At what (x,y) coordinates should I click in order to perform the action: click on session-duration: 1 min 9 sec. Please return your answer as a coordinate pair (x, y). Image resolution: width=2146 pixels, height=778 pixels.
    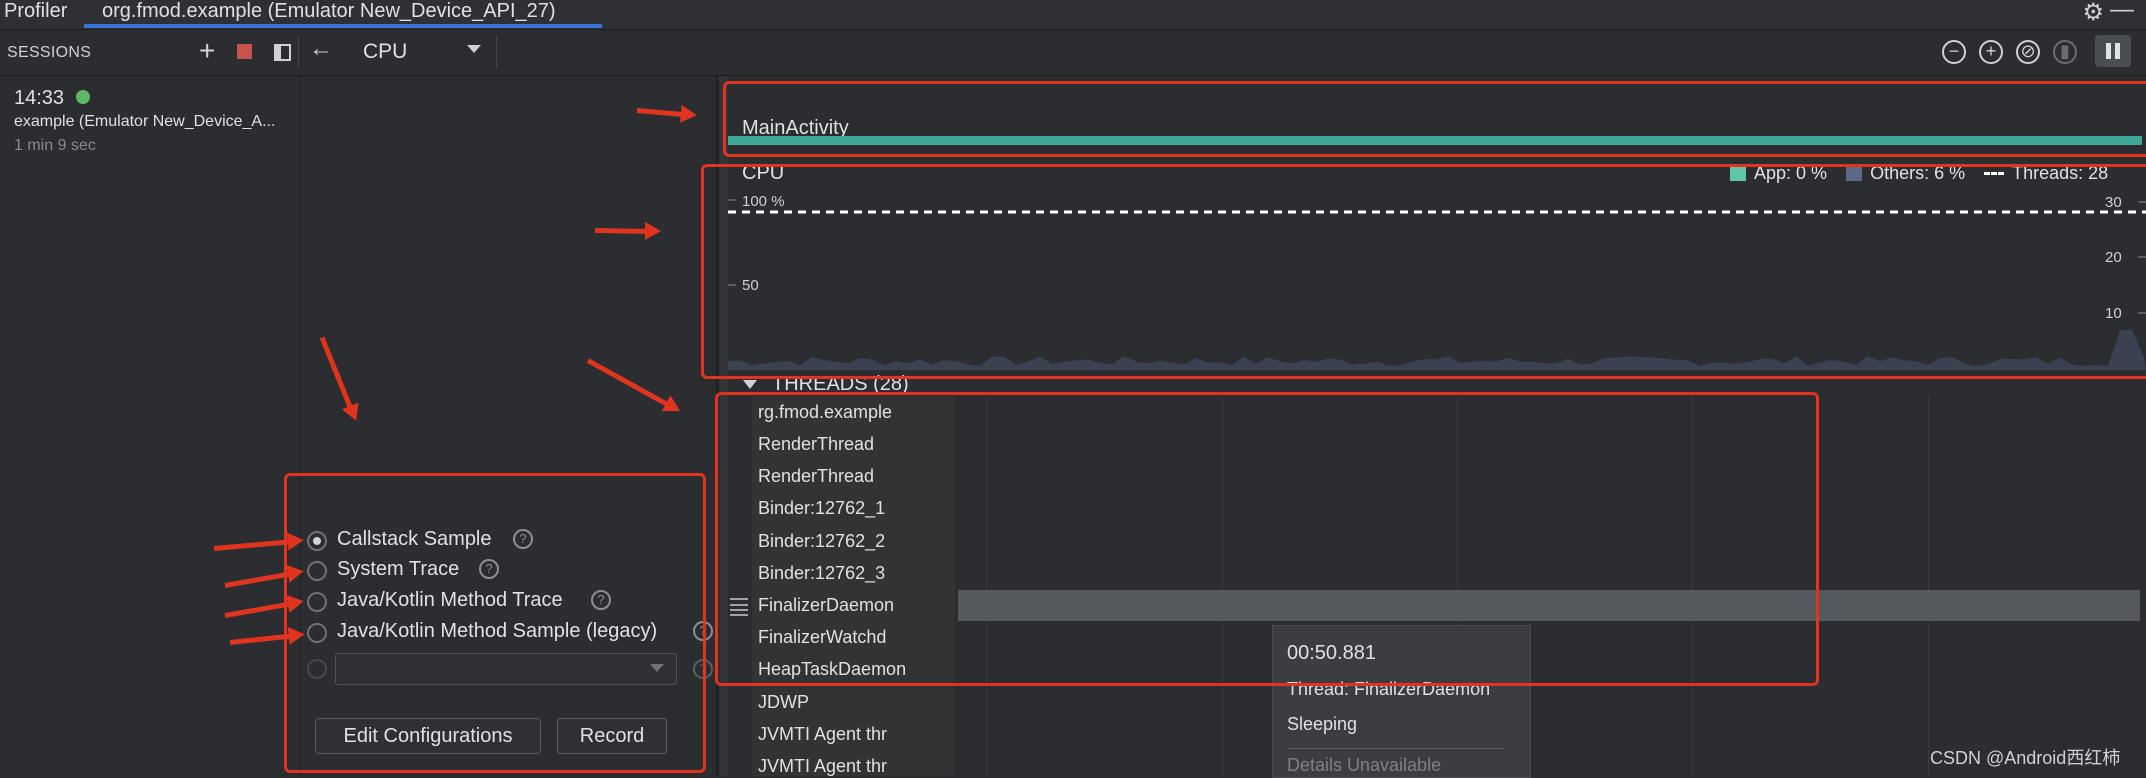
    Looking at the image, I should click on (55, 145).